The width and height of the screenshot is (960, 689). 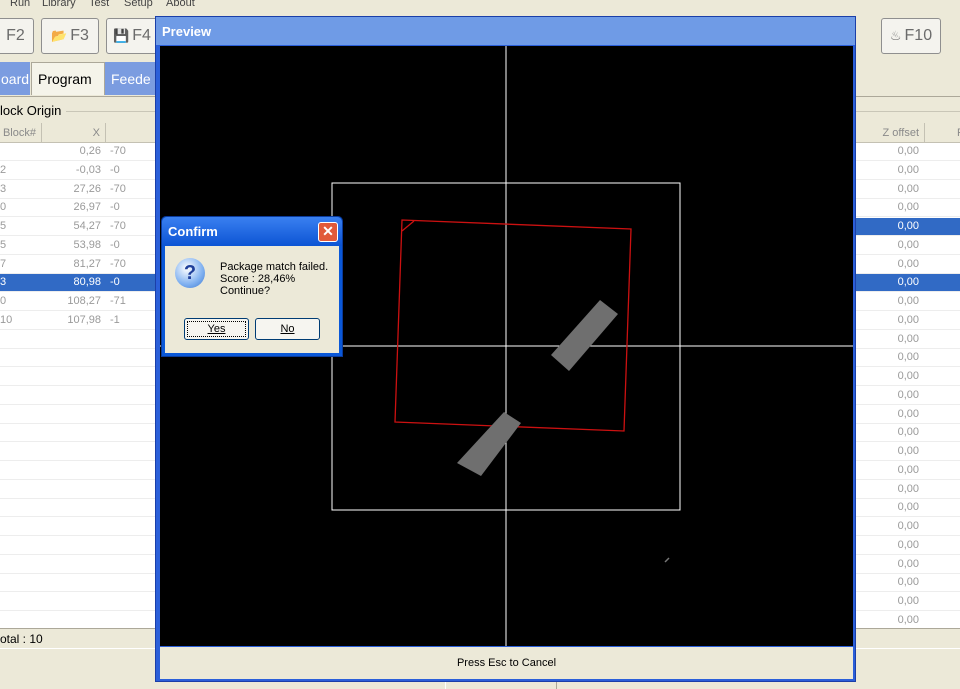 I want to click on cell-x: 81,27, so click(x=87, y=263).